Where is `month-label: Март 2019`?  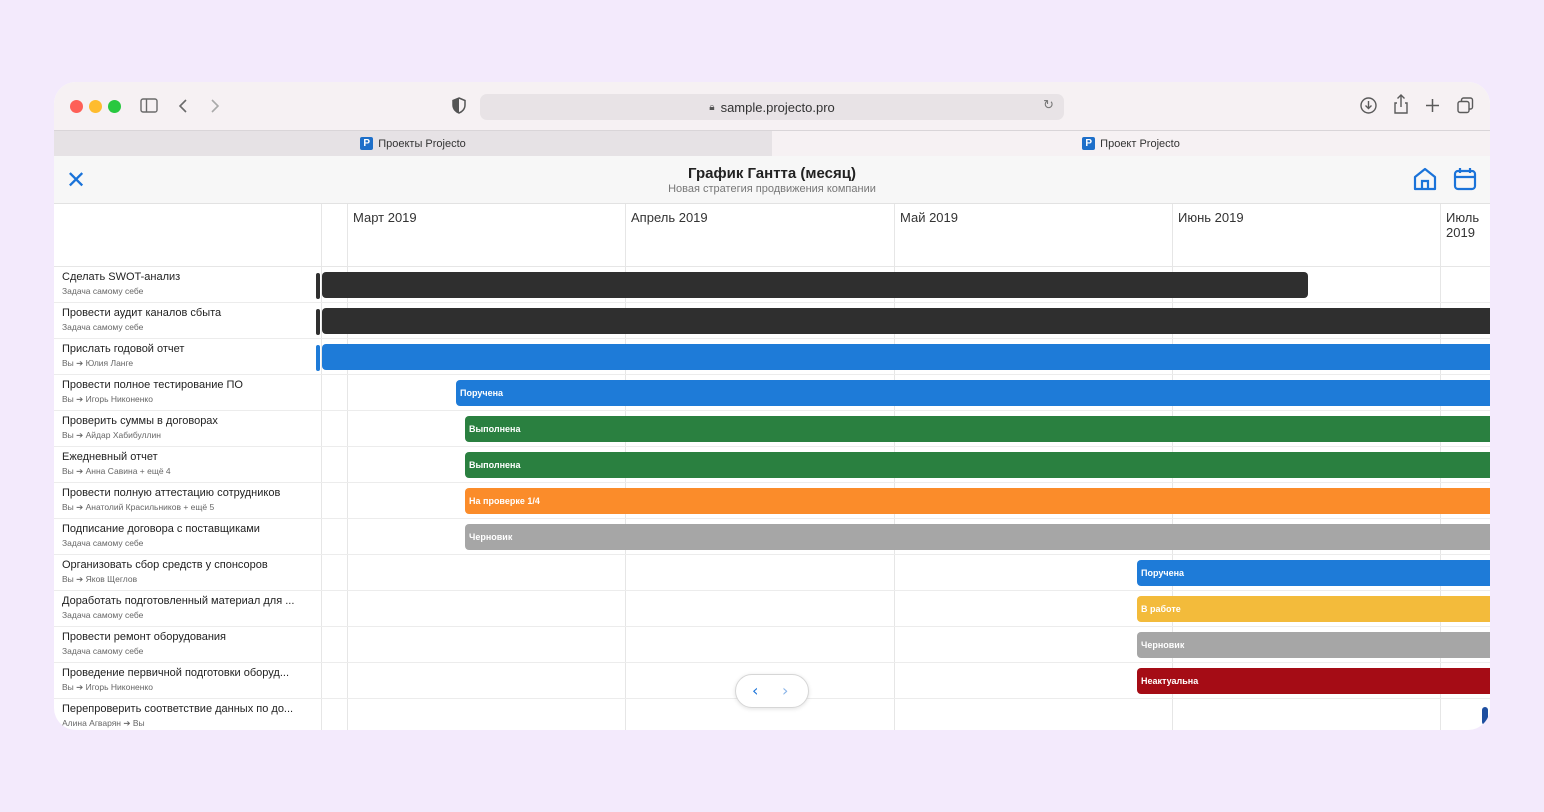 month-label: Март 2019 is located at coordinates (385, 217).